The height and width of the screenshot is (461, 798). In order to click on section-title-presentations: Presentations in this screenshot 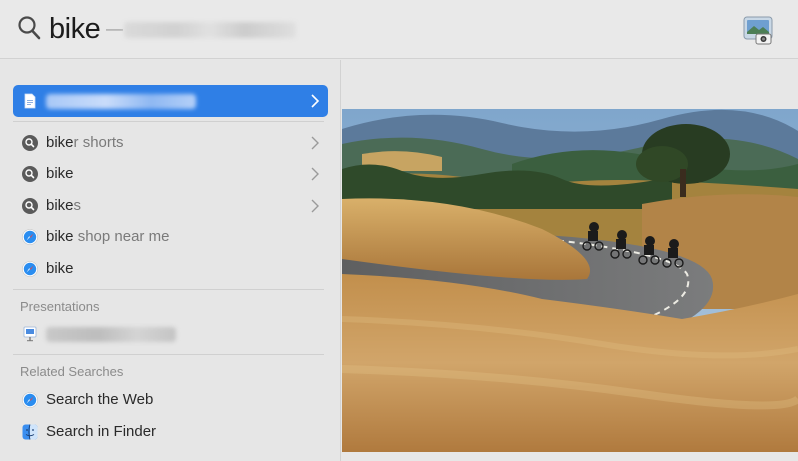, I will do `click(60, 306)`.